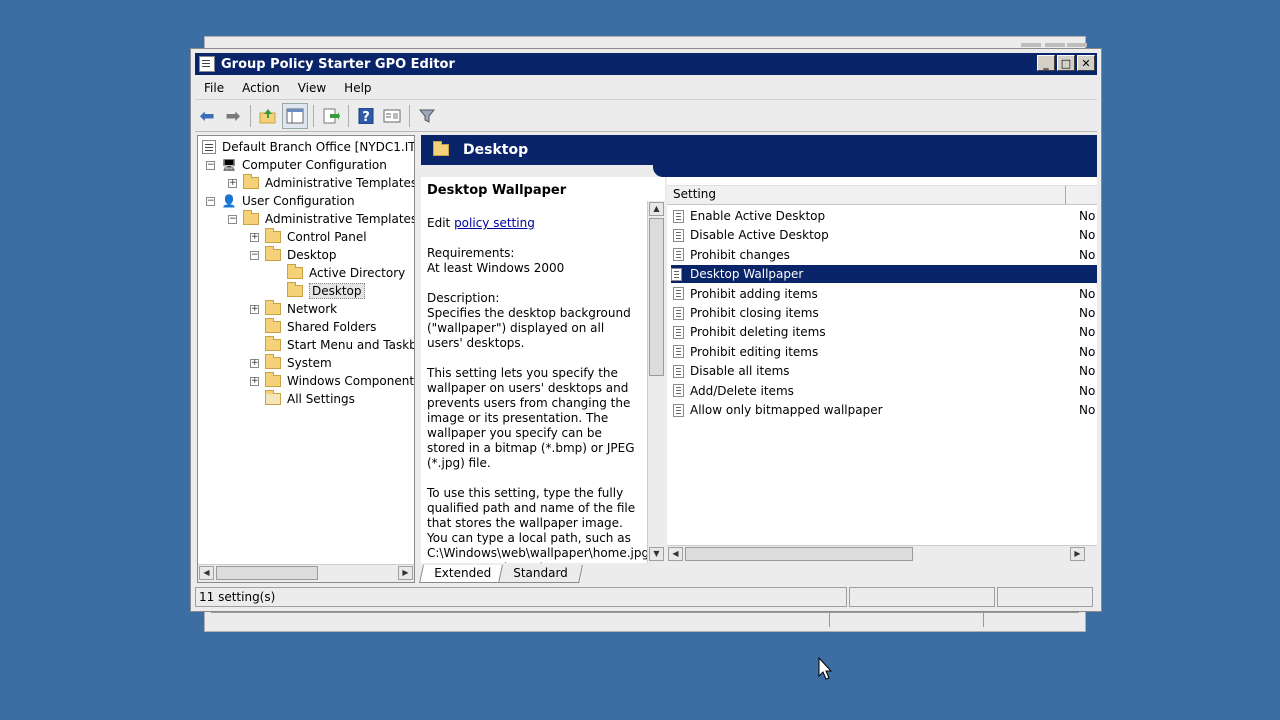 This screenshot has width=1280, height=720. What do you see at coordinates (321, 399) in the screenshot?
I see `tree-label: All Settings` at bounding box center [321, 399].